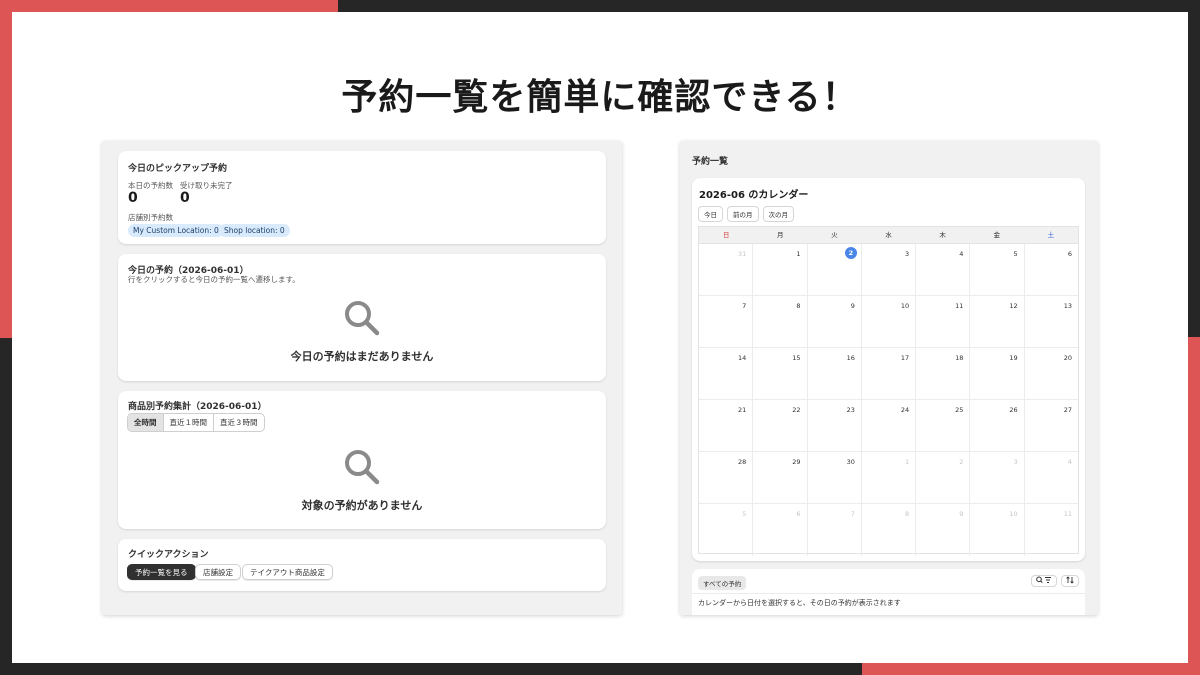 The width and height of the screenshot is (1200, 675). Describe the element at coordinates (997, 425) in the screenshot. I see `calendar-day-cell: 26` at that location.